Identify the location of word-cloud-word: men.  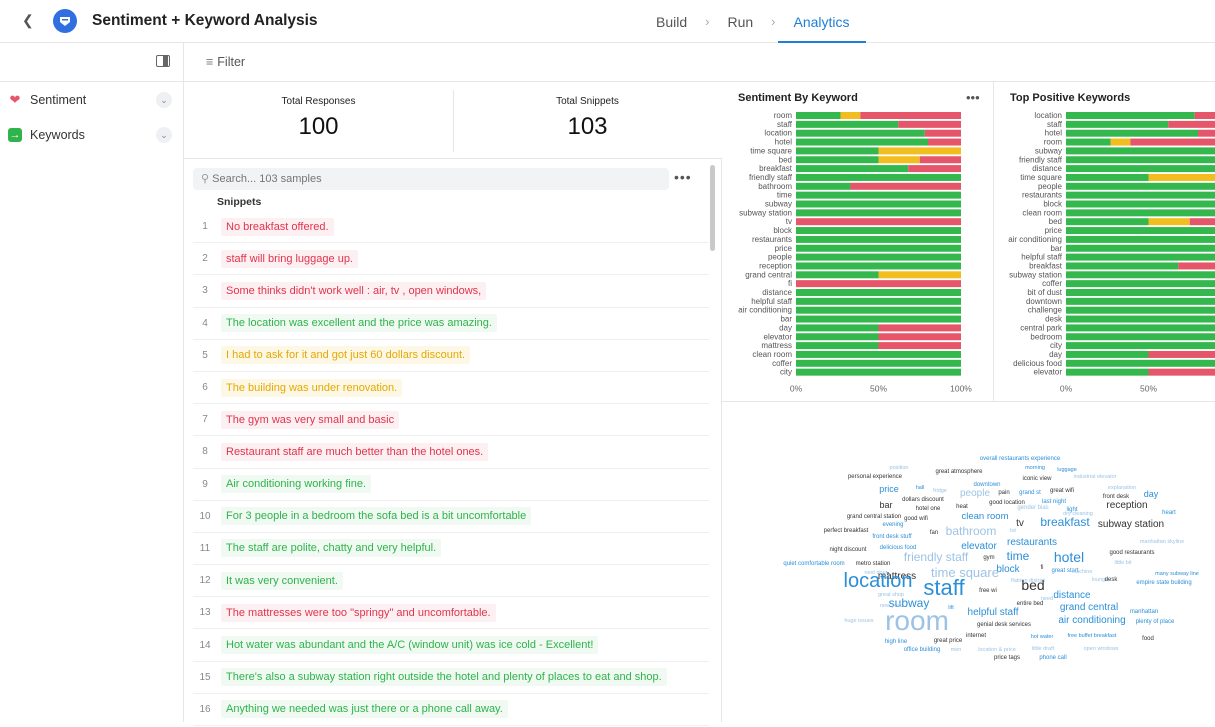
(956, 650).